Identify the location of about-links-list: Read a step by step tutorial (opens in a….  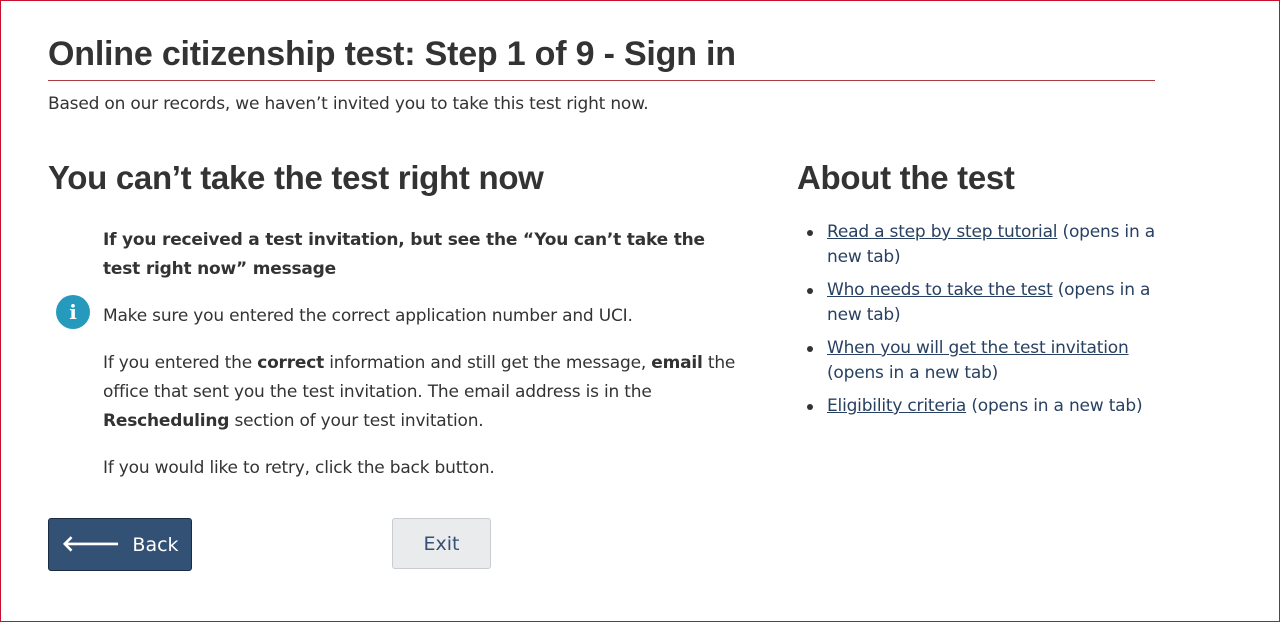
(977, 319).